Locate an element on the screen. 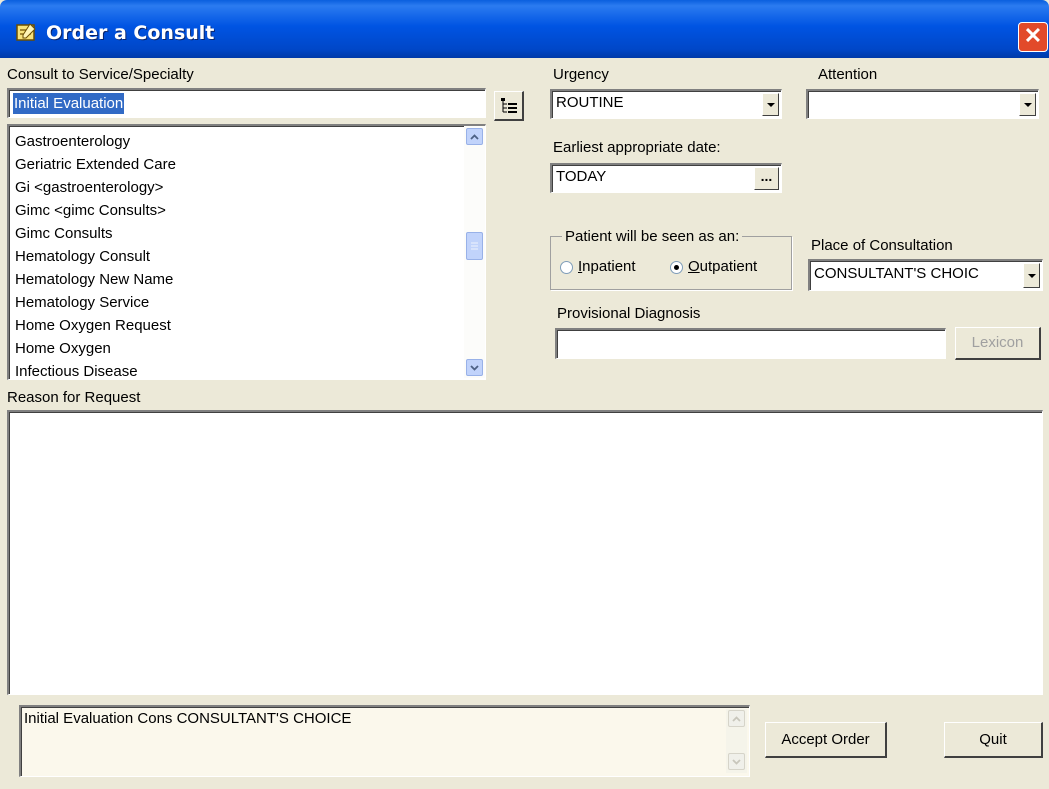 This screenshot has height=789, width=1049. list-item: Hematology Consult is located at coordinates (234, 256).